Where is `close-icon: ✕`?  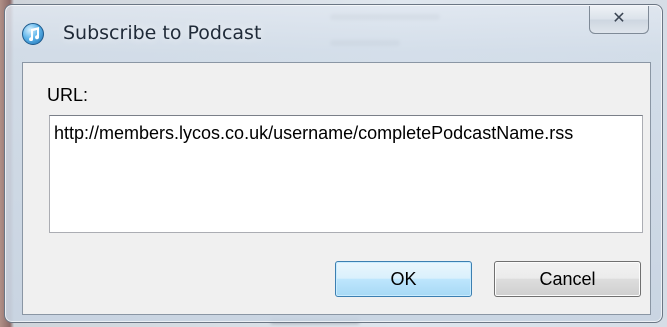 close-icon: ✕ is located at coordinates (619, 17).